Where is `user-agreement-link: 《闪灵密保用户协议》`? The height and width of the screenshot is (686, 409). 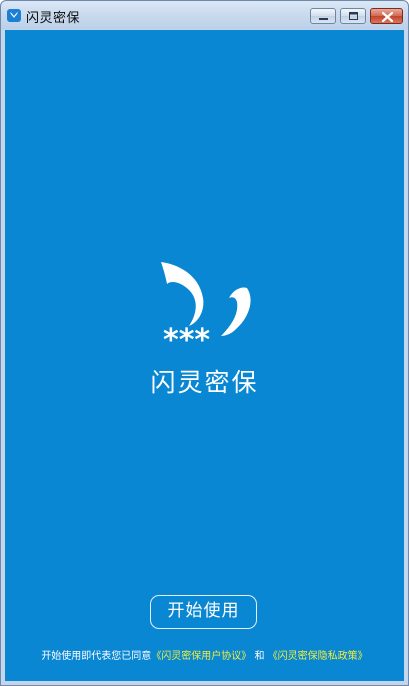
user-agreement-link: 《闪灵密保用户协议》 is located at coordinates (201, 656).